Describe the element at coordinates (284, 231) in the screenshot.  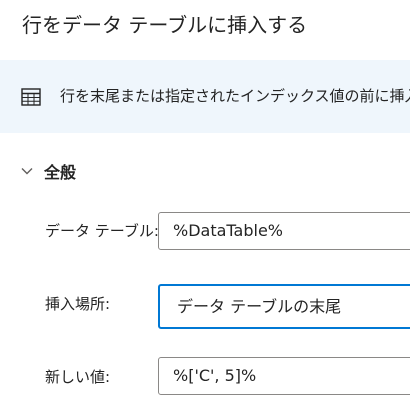
I see `data-table-input: %DataTable%` at that location.